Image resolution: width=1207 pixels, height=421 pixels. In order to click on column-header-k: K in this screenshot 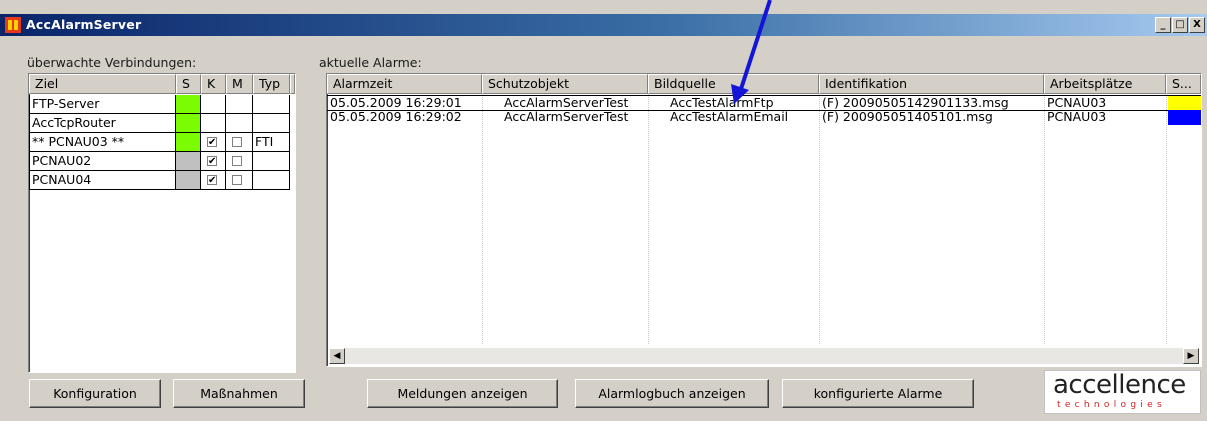, I will do `click(213, 84)`.